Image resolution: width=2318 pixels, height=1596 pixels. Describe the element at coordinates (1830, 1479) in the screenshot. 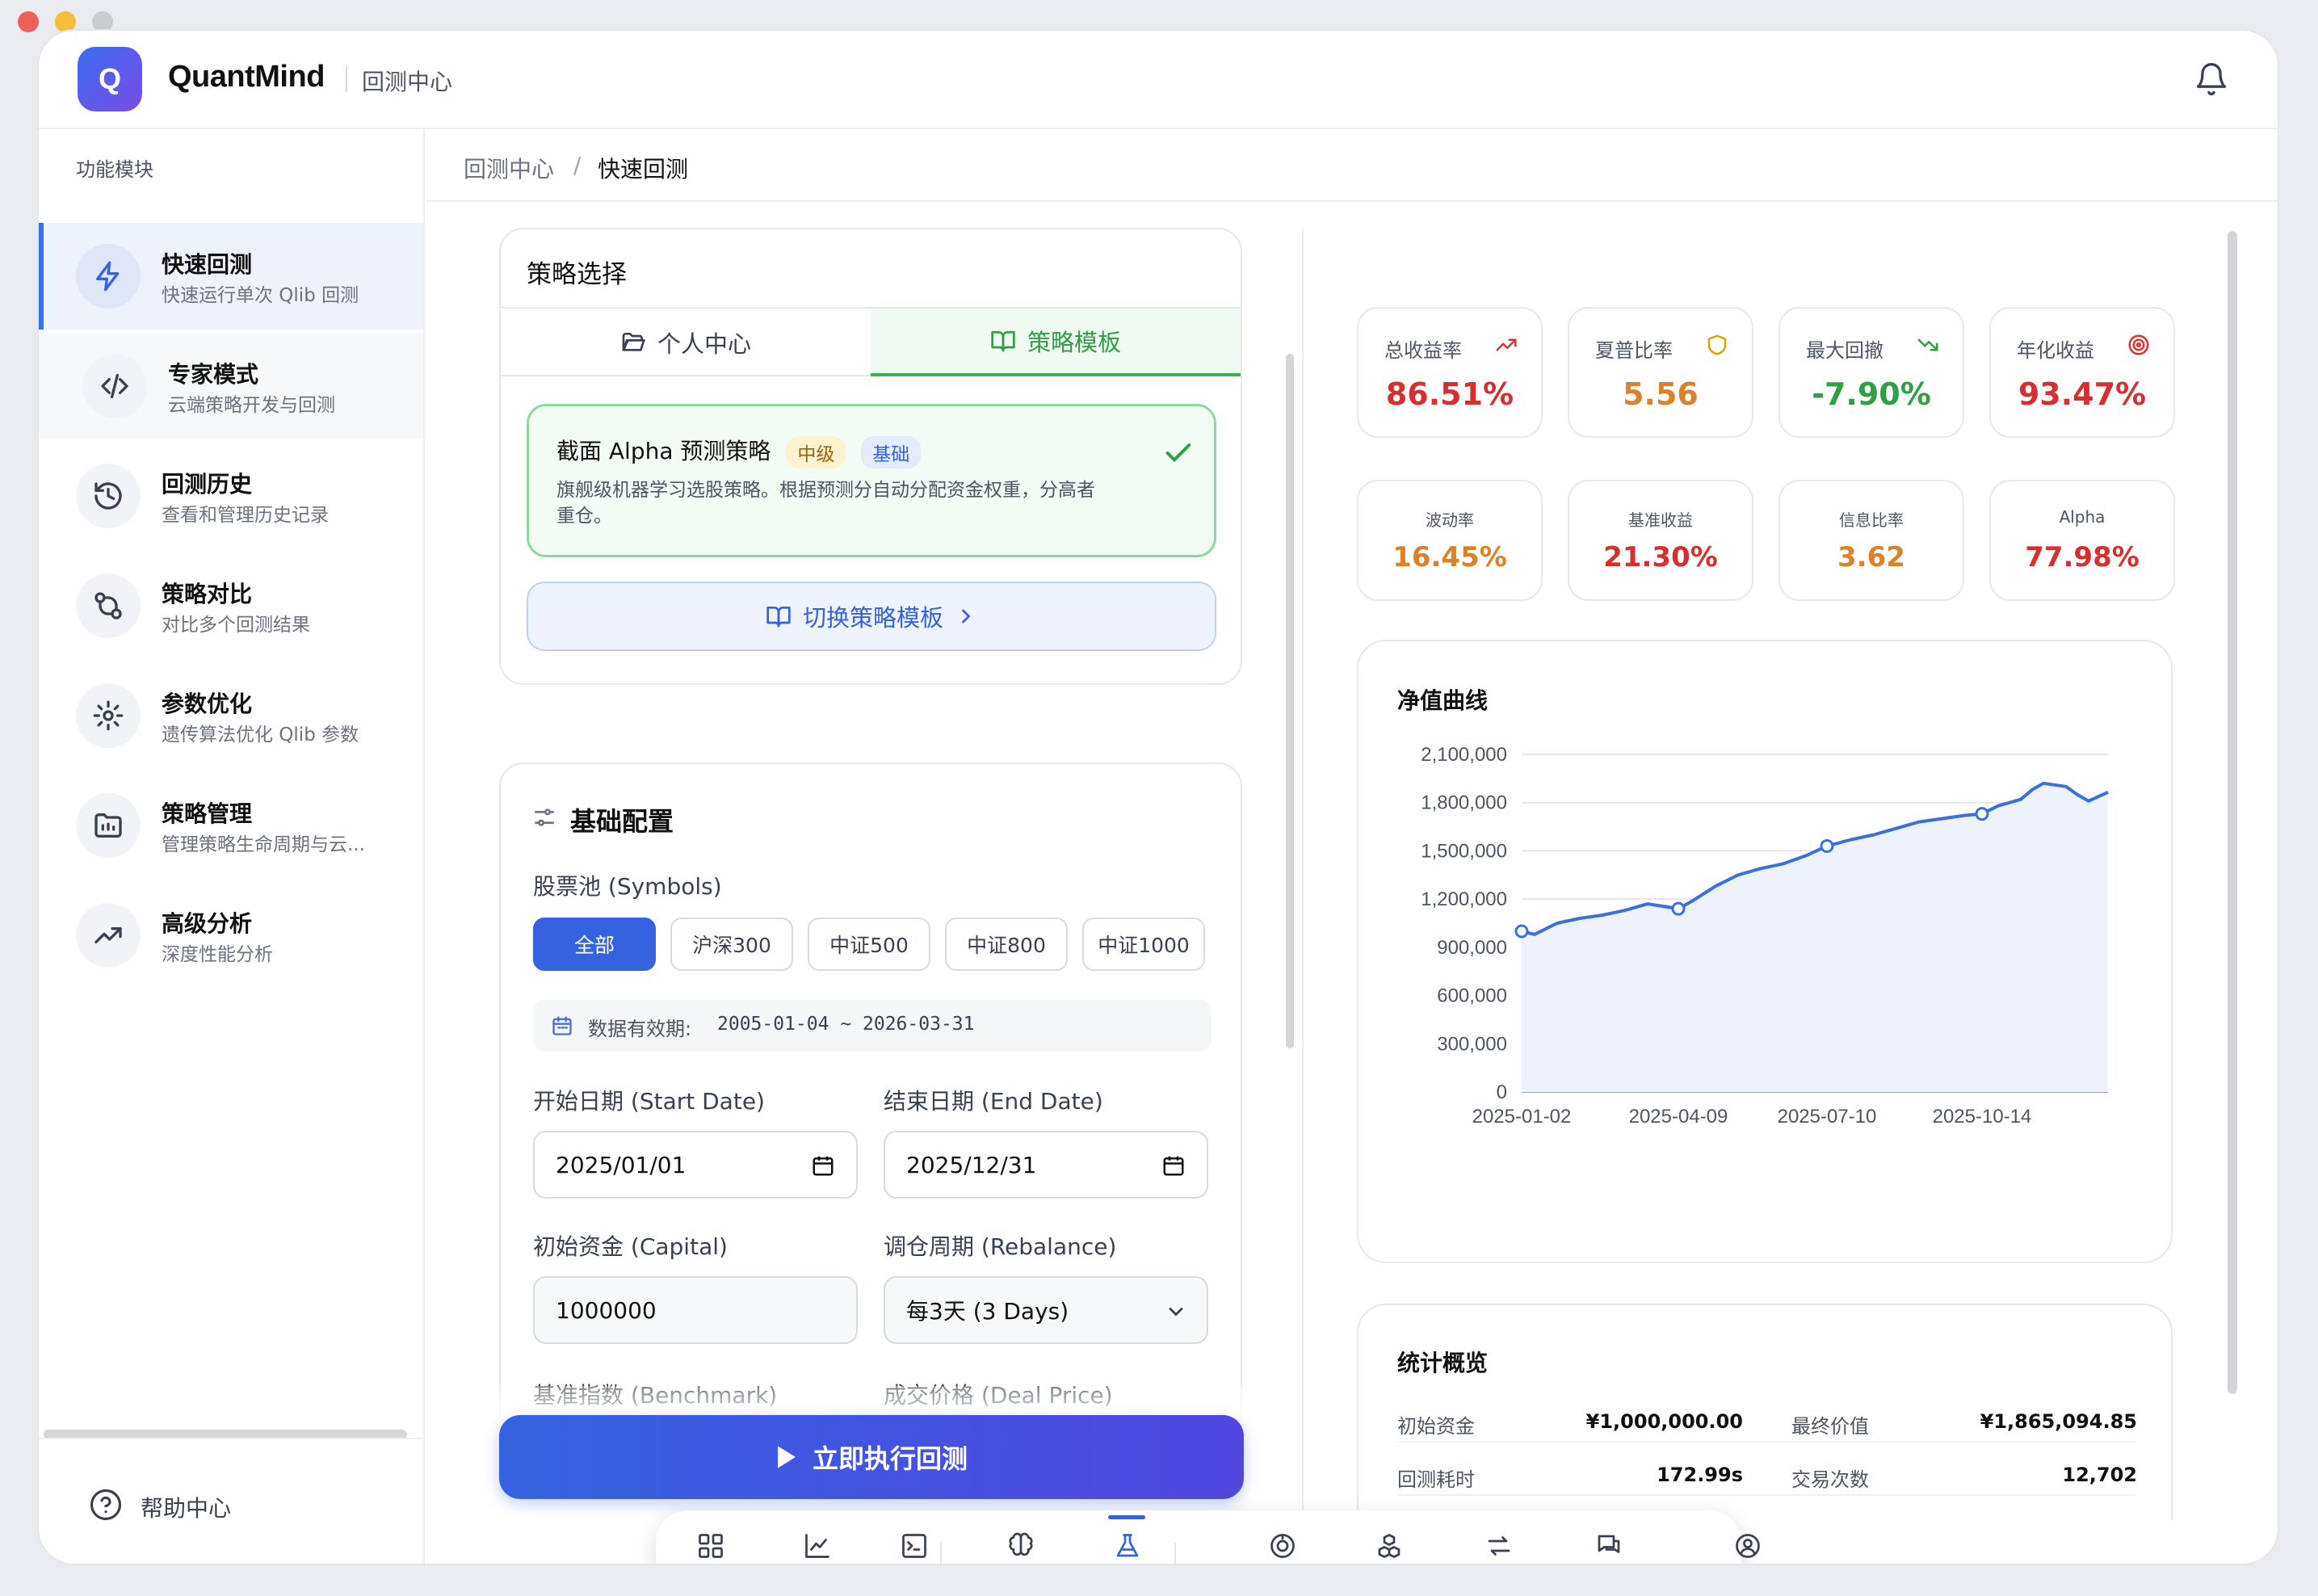

I see `stat-label: 交易次数` at that location.